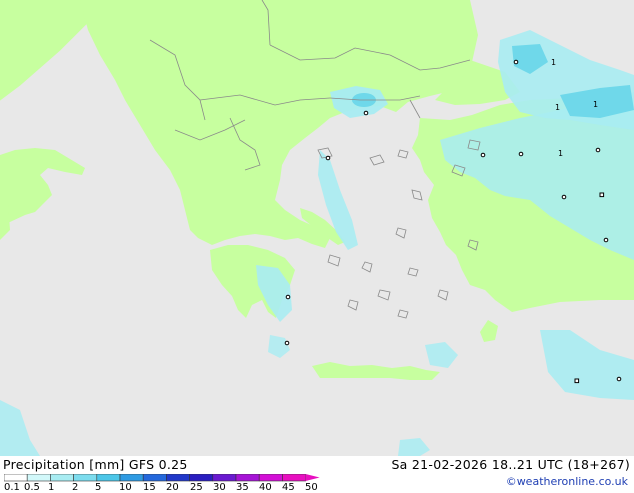 This screenshot has height=493, width=634. What do you see at coordinates (311, 487) in the screenshot?
I see `legend-tick-label: 50` at bounding box center [311, 487].